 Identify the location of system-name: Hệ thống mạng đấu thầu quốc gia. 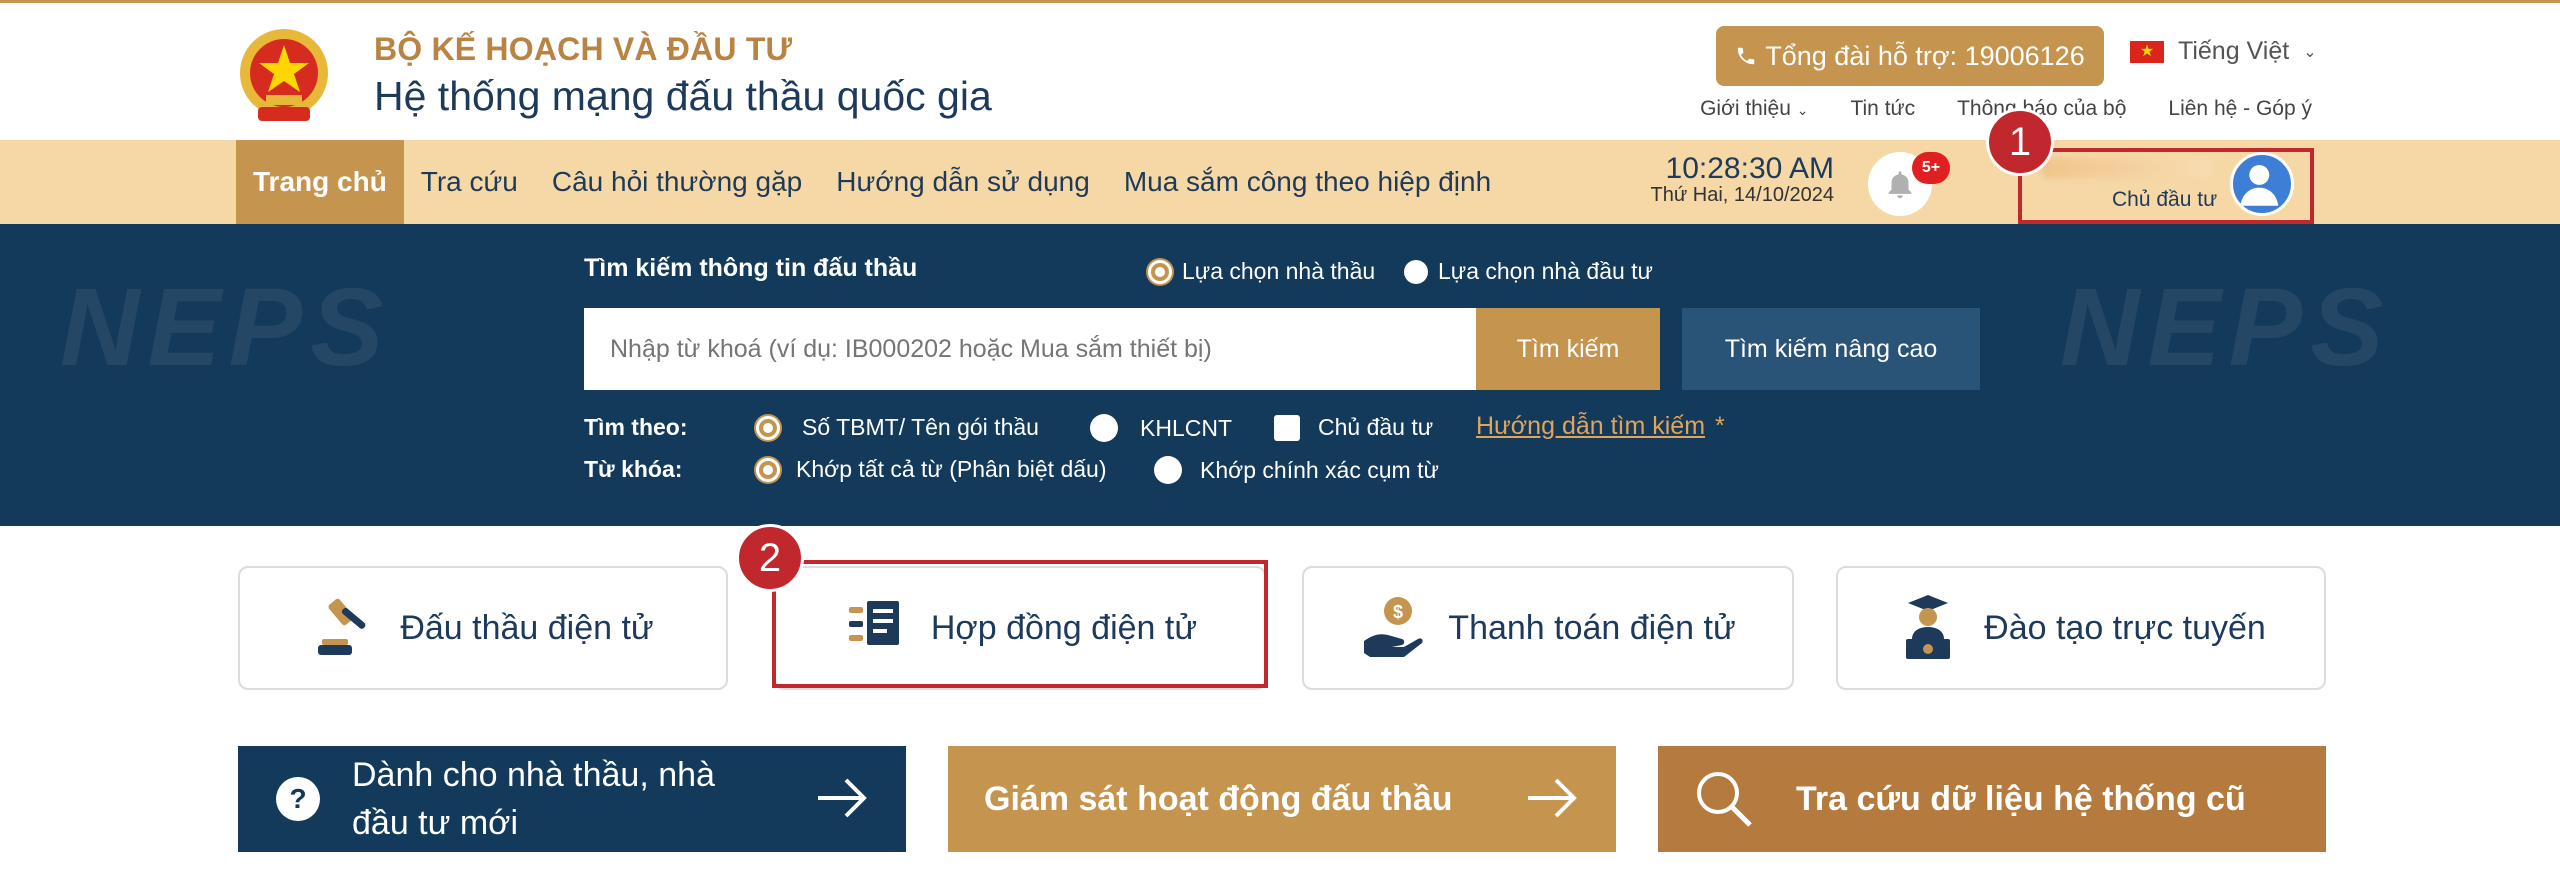
(683, 96).